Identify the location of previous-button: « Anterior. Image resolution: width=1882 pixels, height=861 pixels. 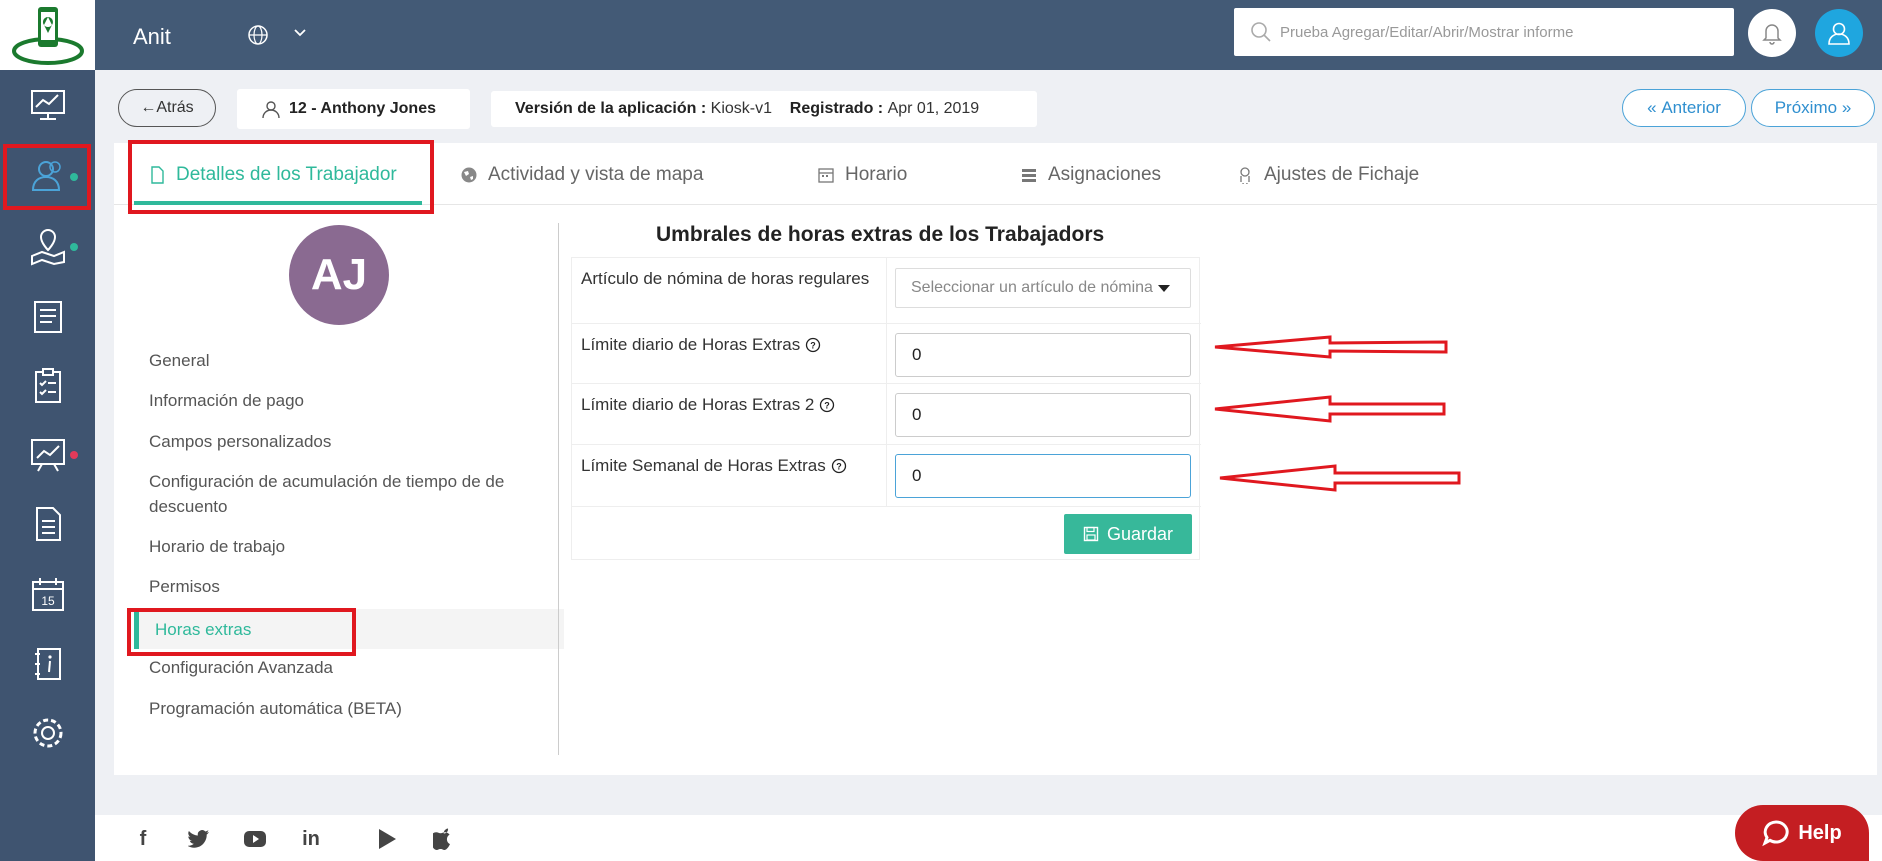
(1684, 108).